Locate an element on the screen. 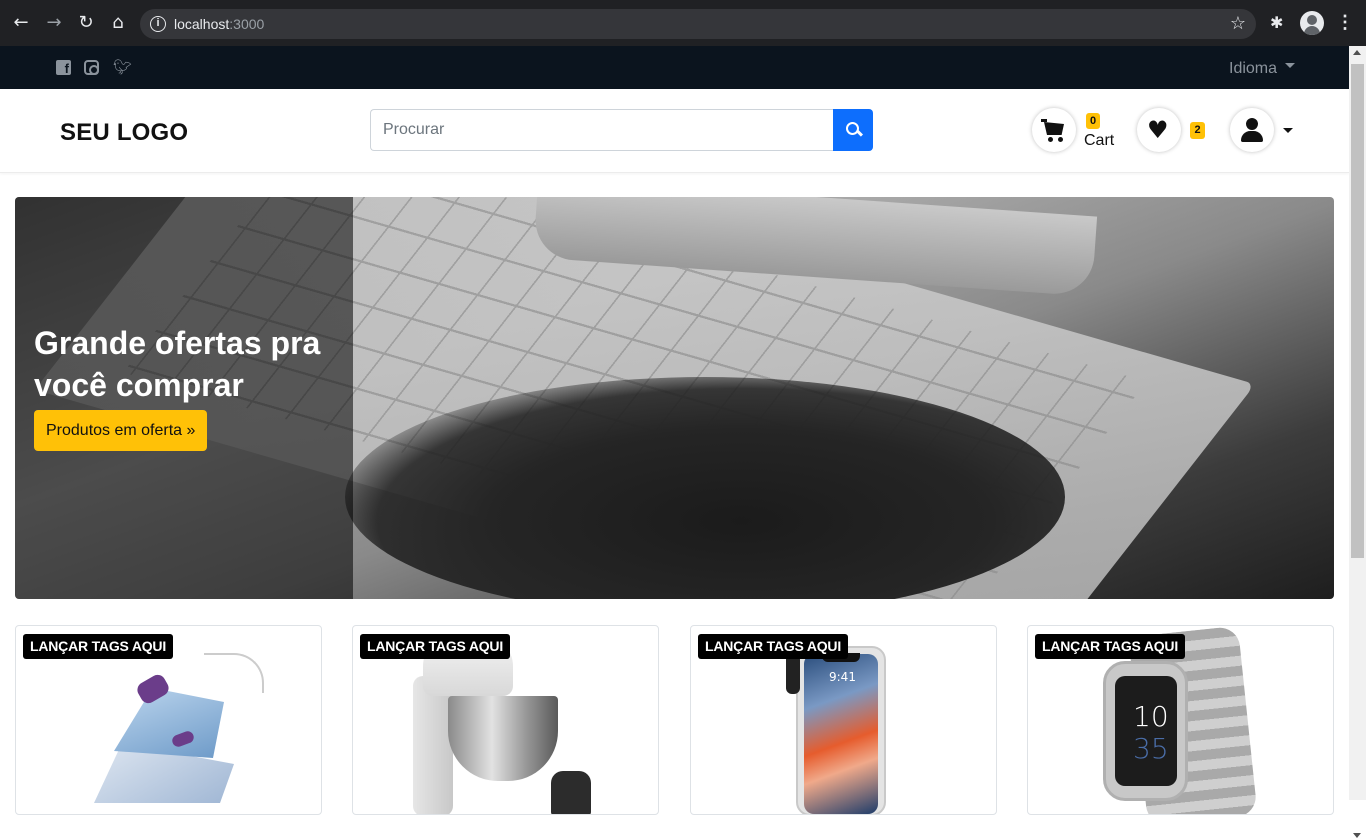 This screenshot has width=1366, height=838. facebook-icon: f is located at coordinates (63, 68).